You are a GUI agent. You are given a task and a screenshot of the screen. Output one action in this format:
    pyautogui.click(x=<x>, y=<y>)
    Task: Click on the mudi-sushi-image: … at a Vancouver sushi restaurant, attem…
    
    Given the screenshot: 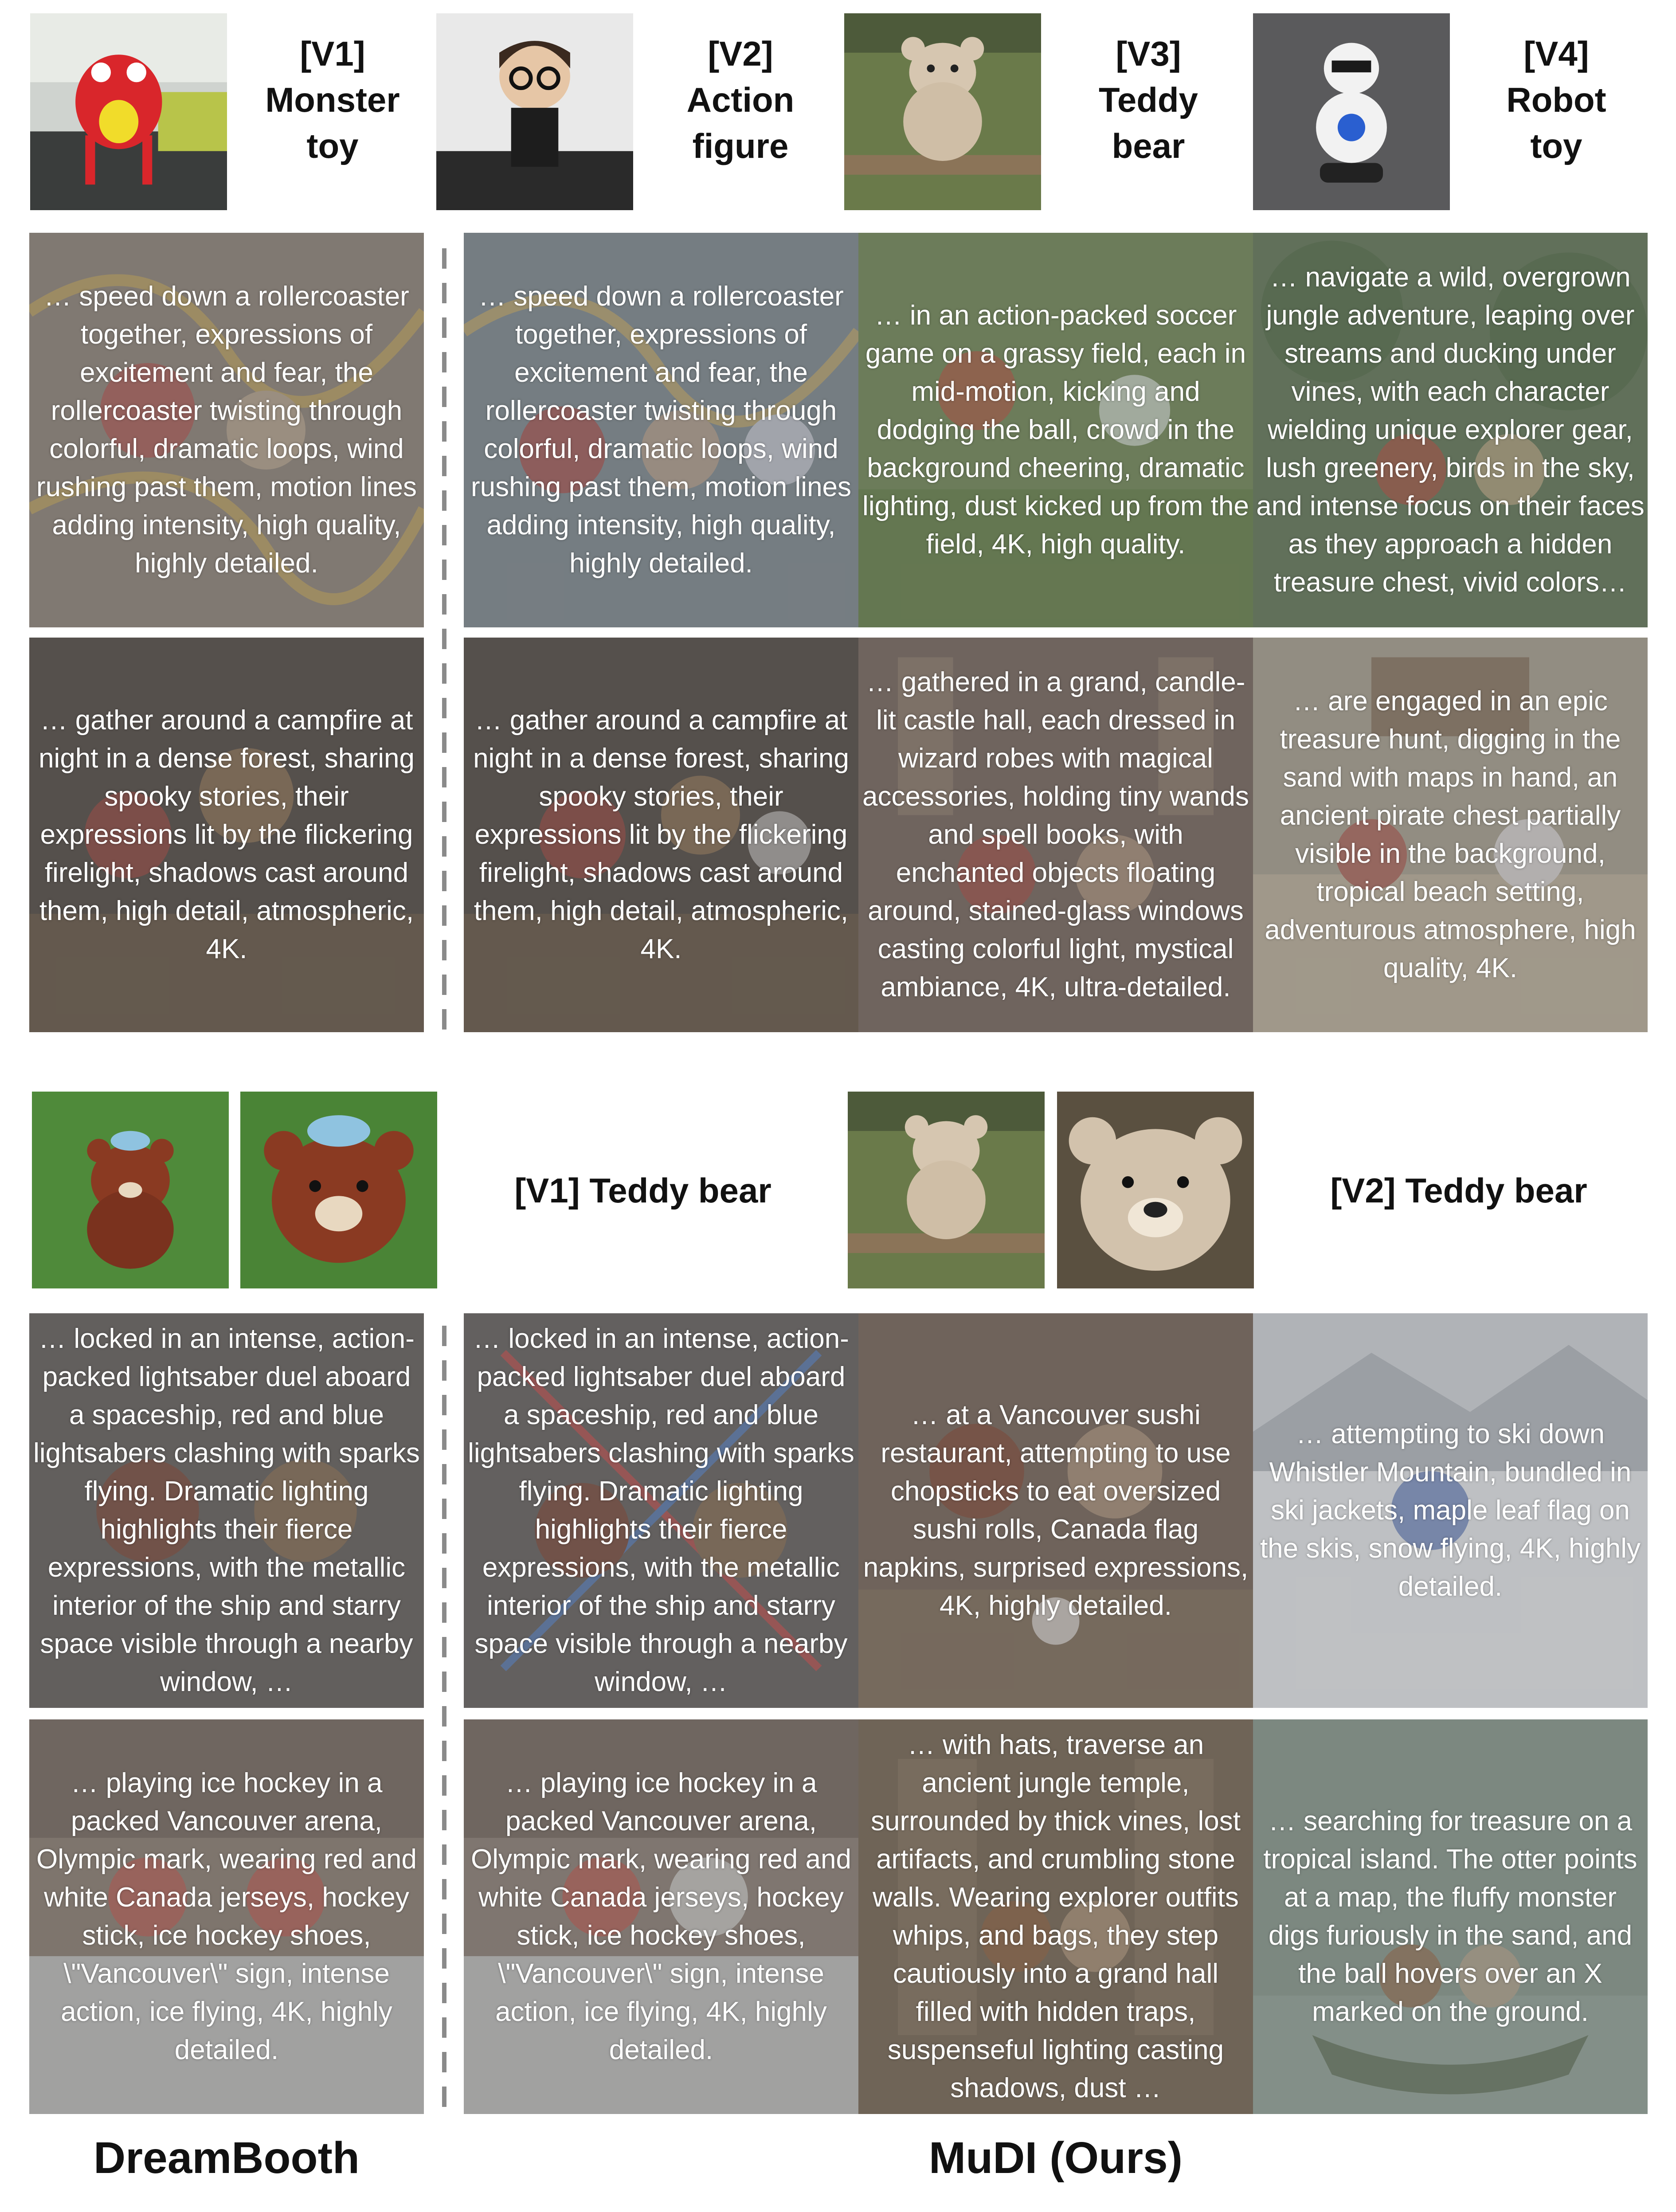 What is the action you would take?
    pyautogui.click(x=1055, y=1510)
    